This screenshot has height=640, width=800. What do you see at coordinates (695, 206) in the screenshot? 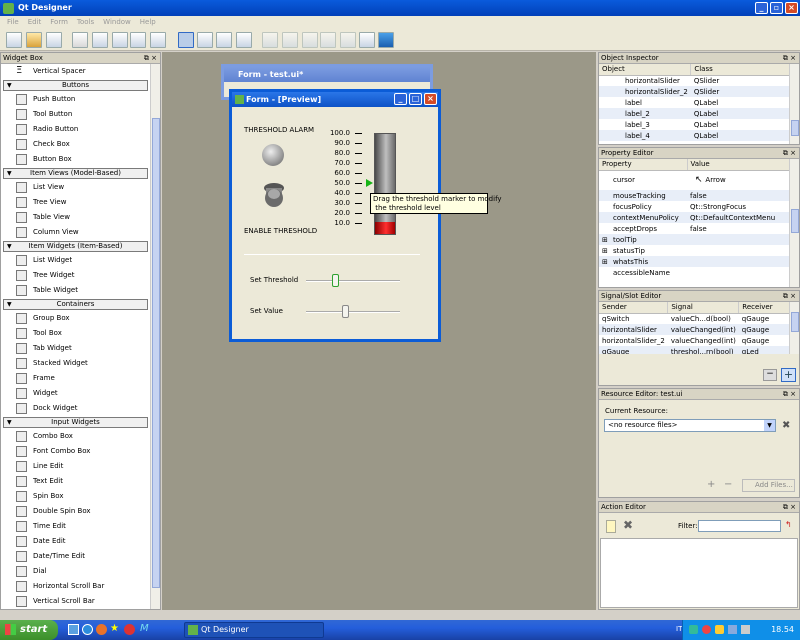
I see `property-editor-row: focusPolicy Qt::StrongFocus` at bounding box center [695, 206].